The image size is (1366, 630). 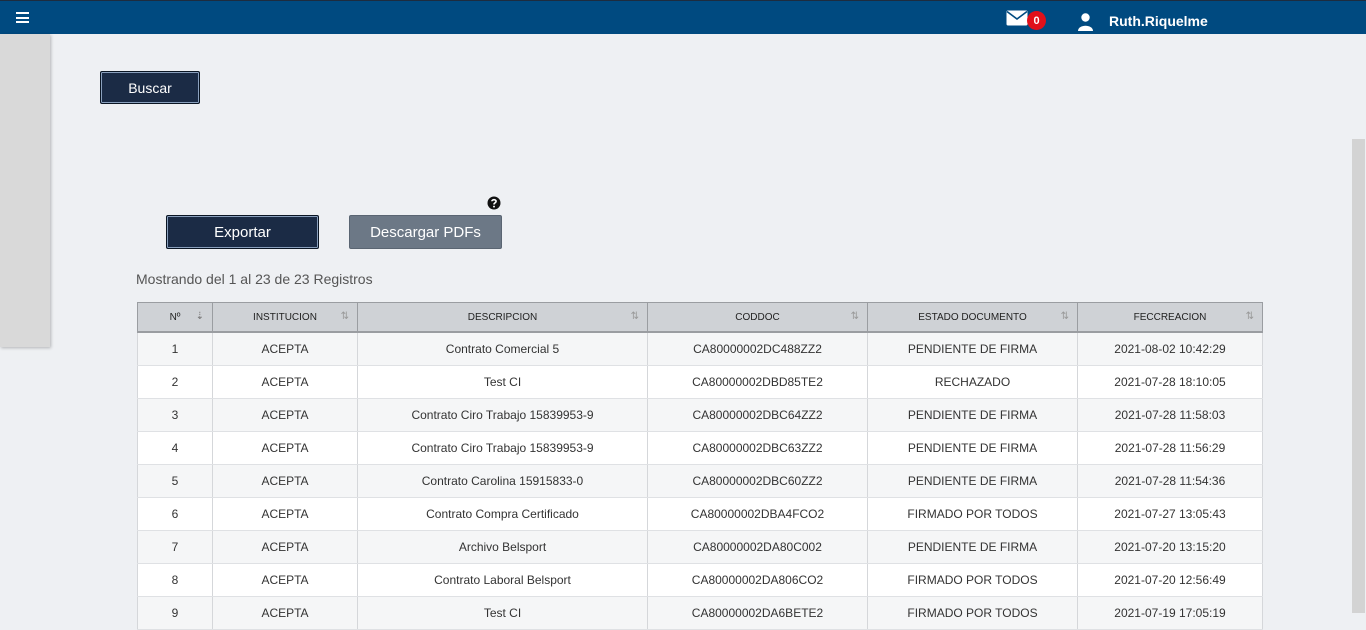 What do you see at coordinates (1170, 349) in the screenshot?
I see `cell-feccreacion: 2021-08-02 10:42:29` at bounding box center [1170, 349].